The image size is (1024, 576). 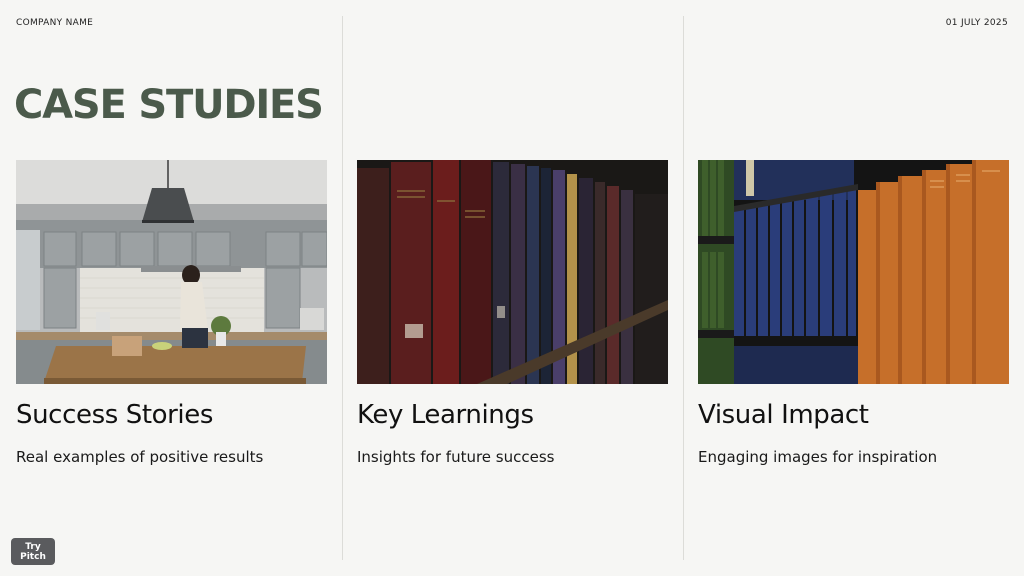 What do you see at coordinates (976, 23) in the screenshot?
I see `header-date: 01 JULY 2025` at bounding box center [976, 23].